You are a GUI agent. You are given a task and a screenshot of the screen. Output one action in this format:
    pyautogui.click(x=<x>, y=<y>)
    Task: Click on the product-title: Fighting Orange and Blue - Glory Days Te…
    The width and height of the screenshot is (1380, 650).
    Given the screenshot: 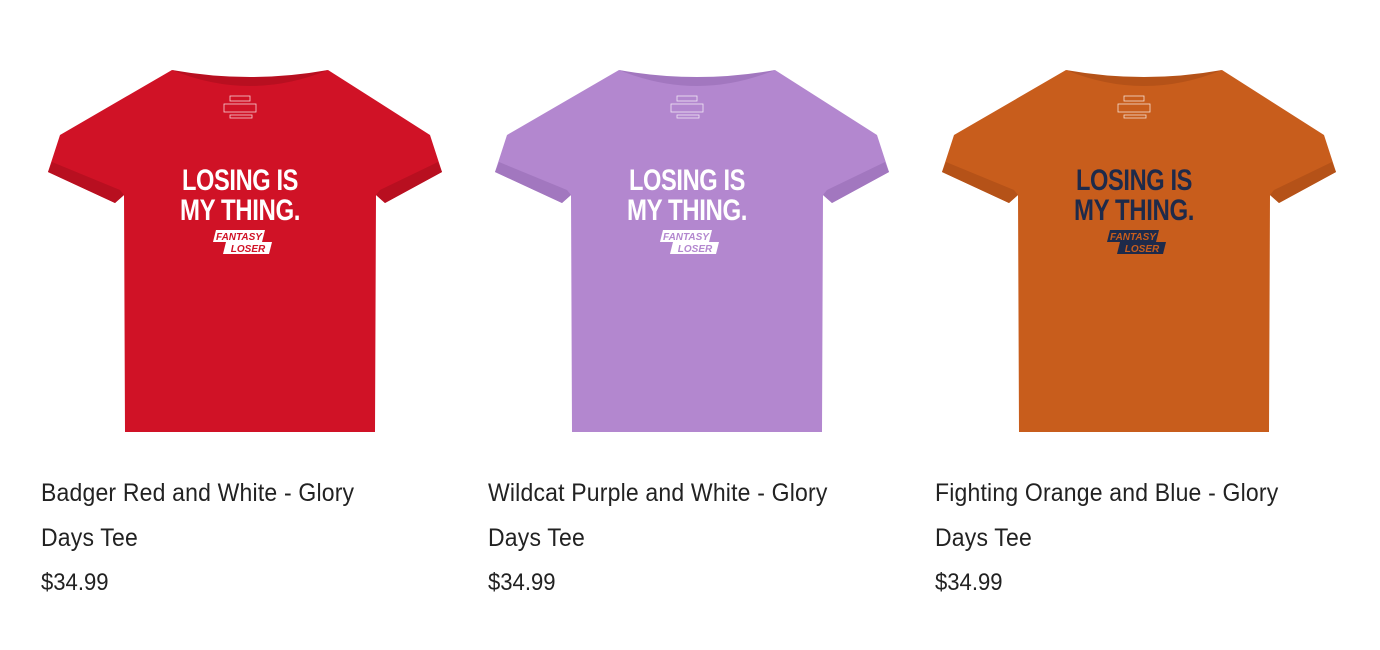 What is the action you would take?
    pyautogui.click(x=1119, y=516)
    